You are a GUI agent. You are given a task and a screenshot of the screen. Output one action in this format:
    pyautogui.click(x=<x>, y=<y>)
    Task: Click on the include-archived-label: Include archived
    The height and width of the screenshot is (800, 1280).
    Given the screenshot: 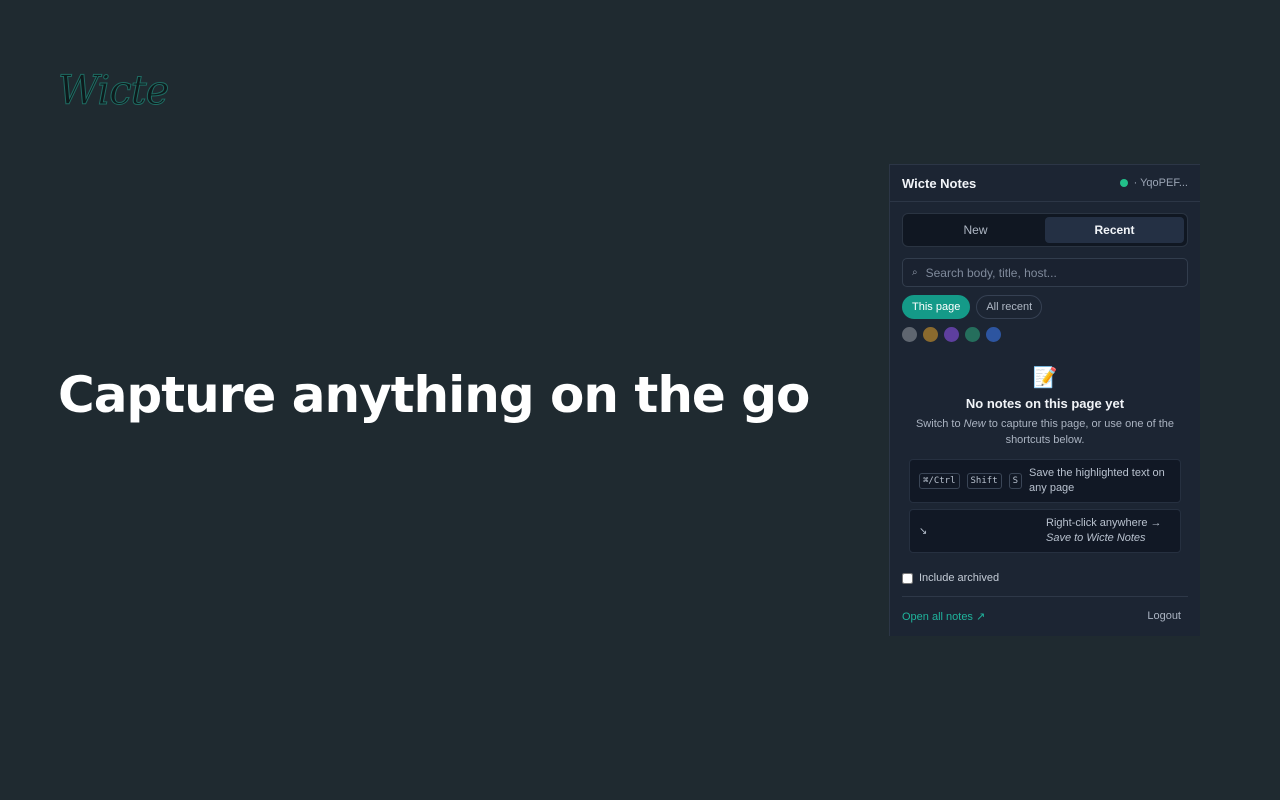 What is the action you would take?
    pyautogui.click(x=959, y=578)
    